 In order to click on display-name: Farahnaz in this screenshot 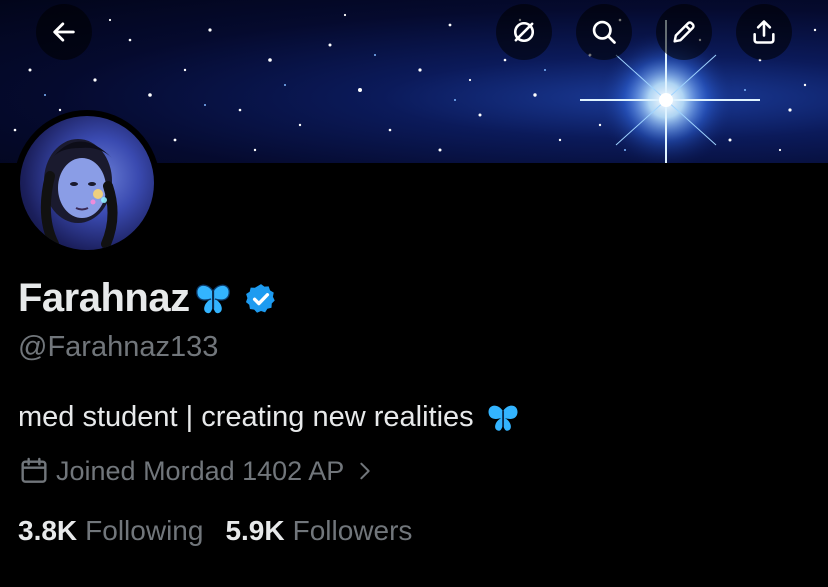, I will do `click(104, 298)`.